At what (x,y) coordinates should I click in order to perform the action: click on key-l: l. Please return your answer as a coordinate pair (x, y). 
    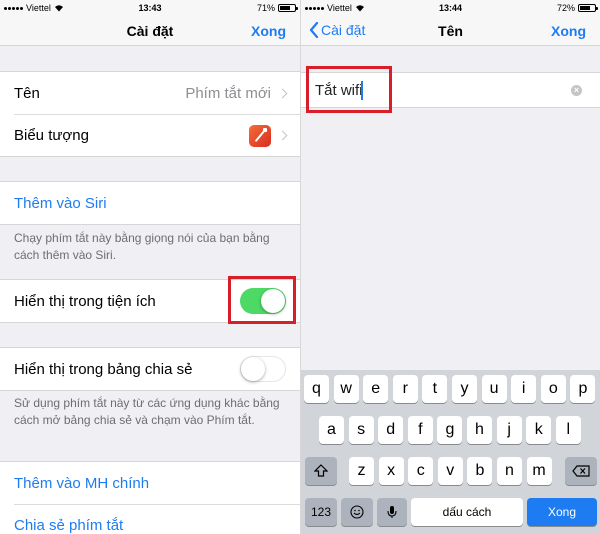
    Looking at the image, I should click on (568, 430).